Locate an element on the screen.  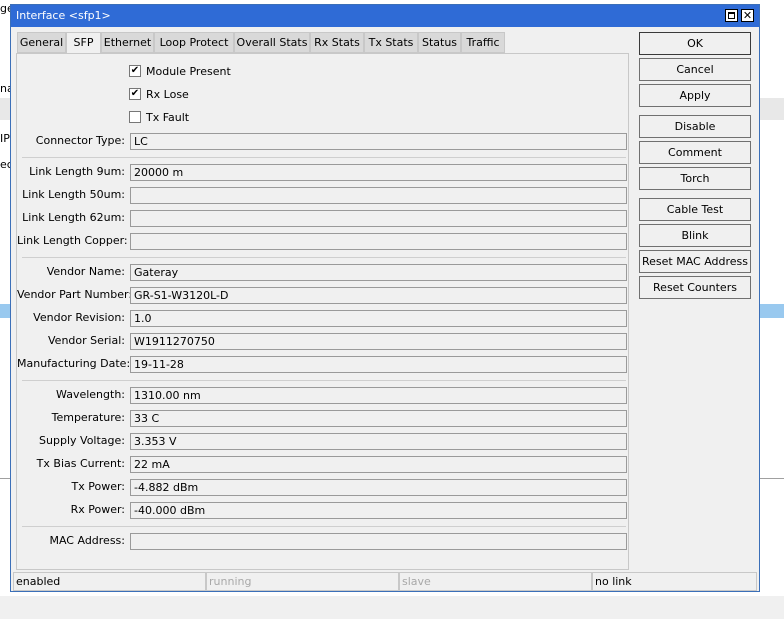
connector-type-field: LC is located at coordinates (378, 141).